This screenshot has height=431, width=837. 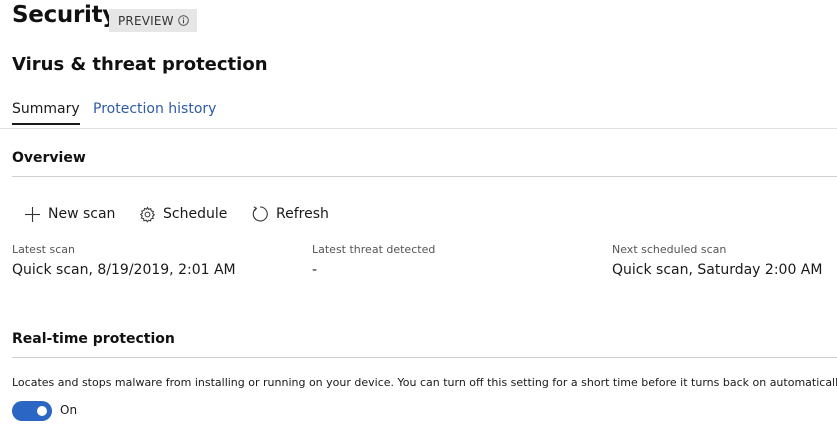 What do you see at coordinates (154, 109) in the screenshot?
I see `tab-protection-history: Protection history` at bounding box center [154, 109].